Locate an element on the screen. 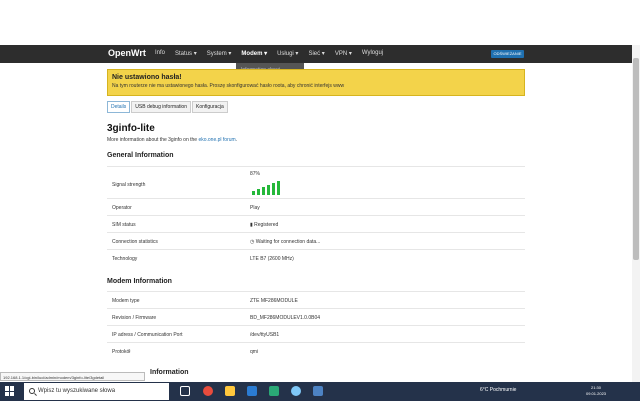 This screenshot has width=640, height=401. scrollbar-thumb is located at coordinates (636, 159).